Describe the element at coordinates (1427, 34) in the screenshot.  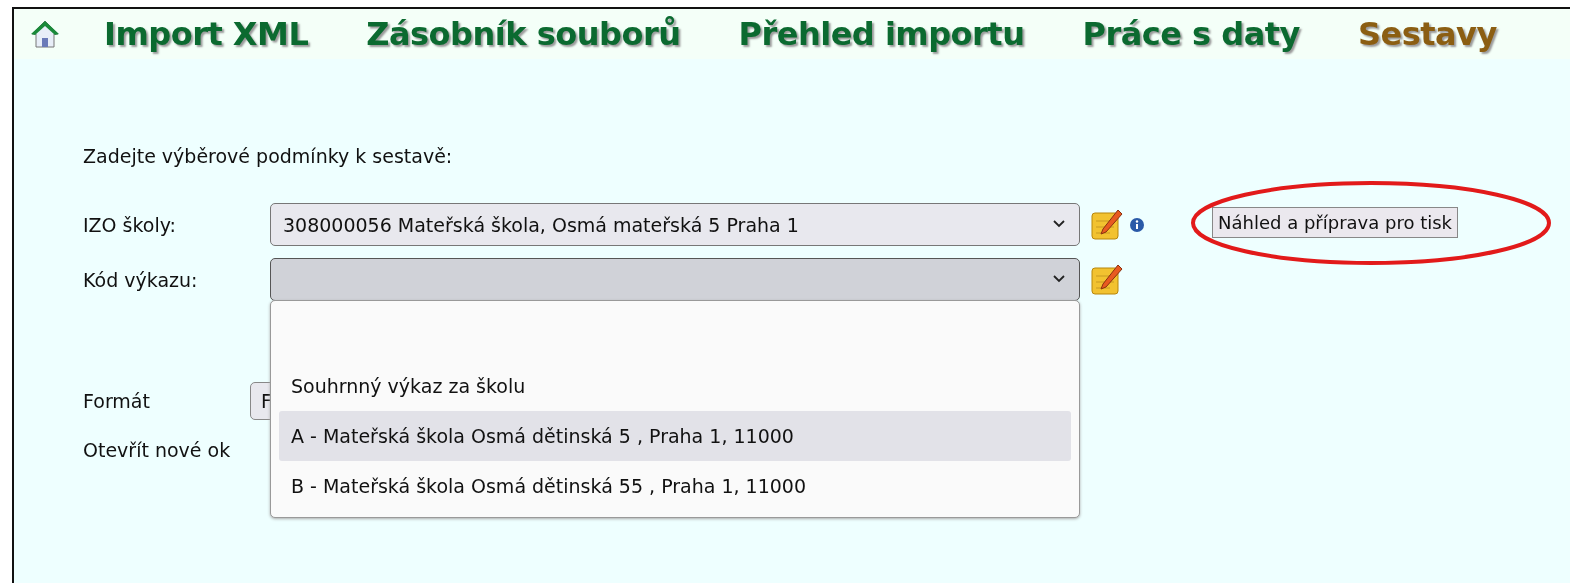
I see `nav-tab: Sestavy` at that location.